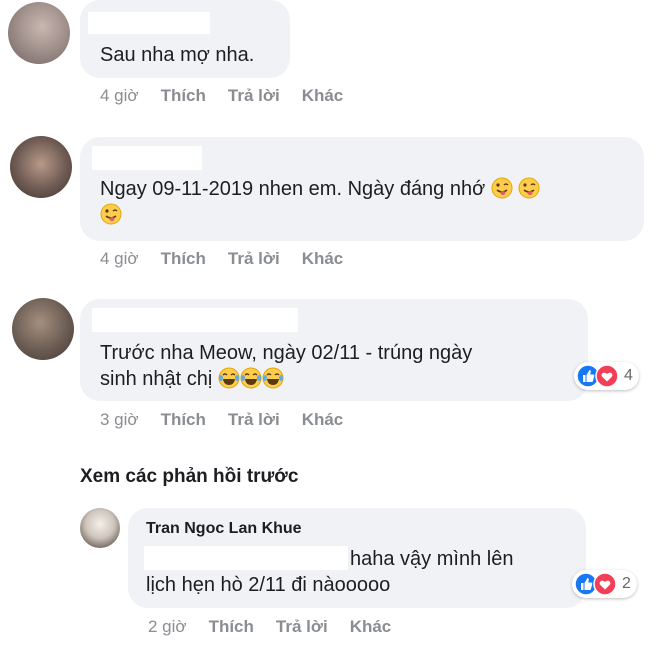  I want to click on comment-time: 3 giờ, so click(119, 420).